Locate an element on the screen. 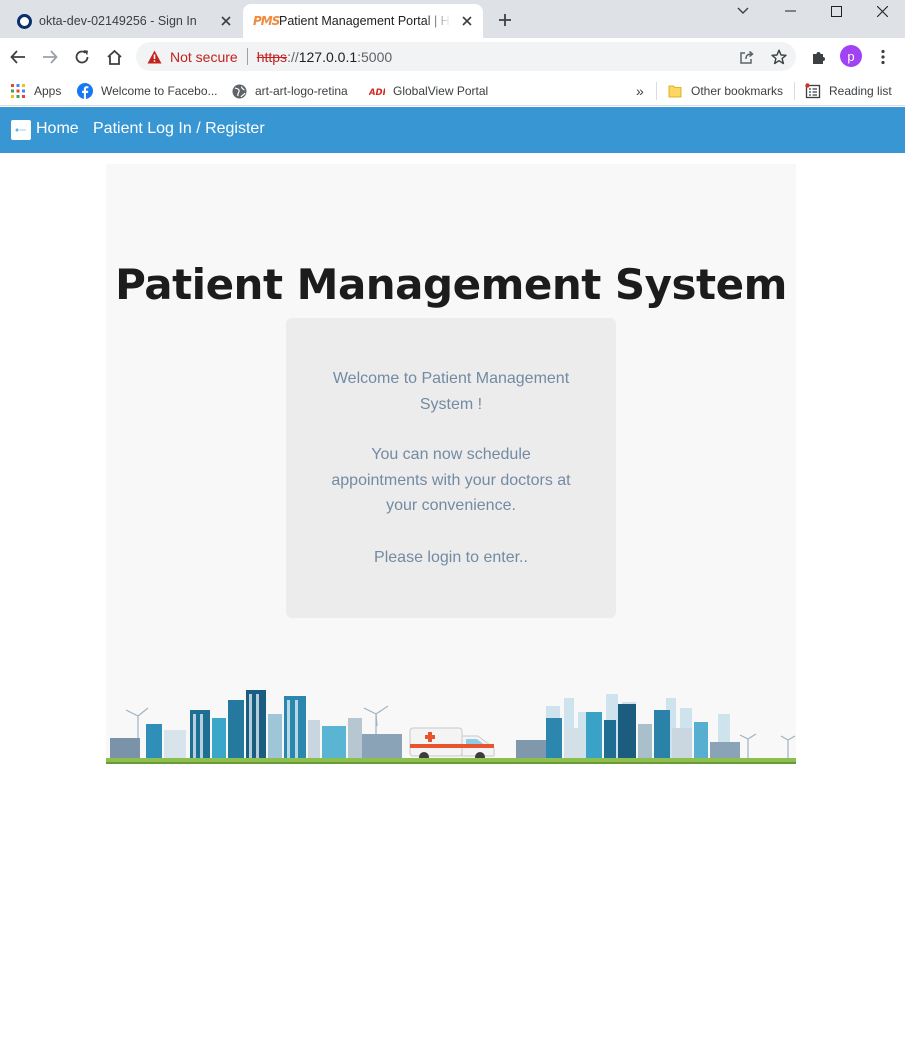 This screenshot has width=905, height=1037. reload-button is located at coordinates (82, 57).